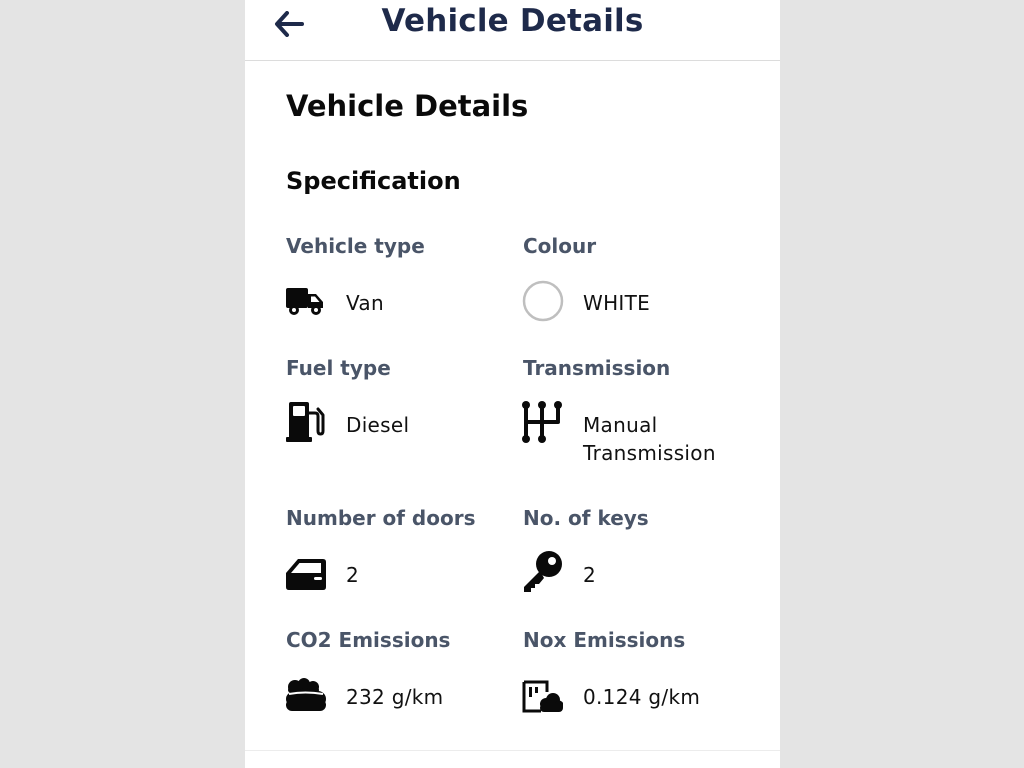 The width and height of the screenshot is (1024, 768). What do you see at coordinates (368, 640) in the screenshot?
I see `co2-emissions-label: CO2 Emissions` at bounding box center [368, 640].